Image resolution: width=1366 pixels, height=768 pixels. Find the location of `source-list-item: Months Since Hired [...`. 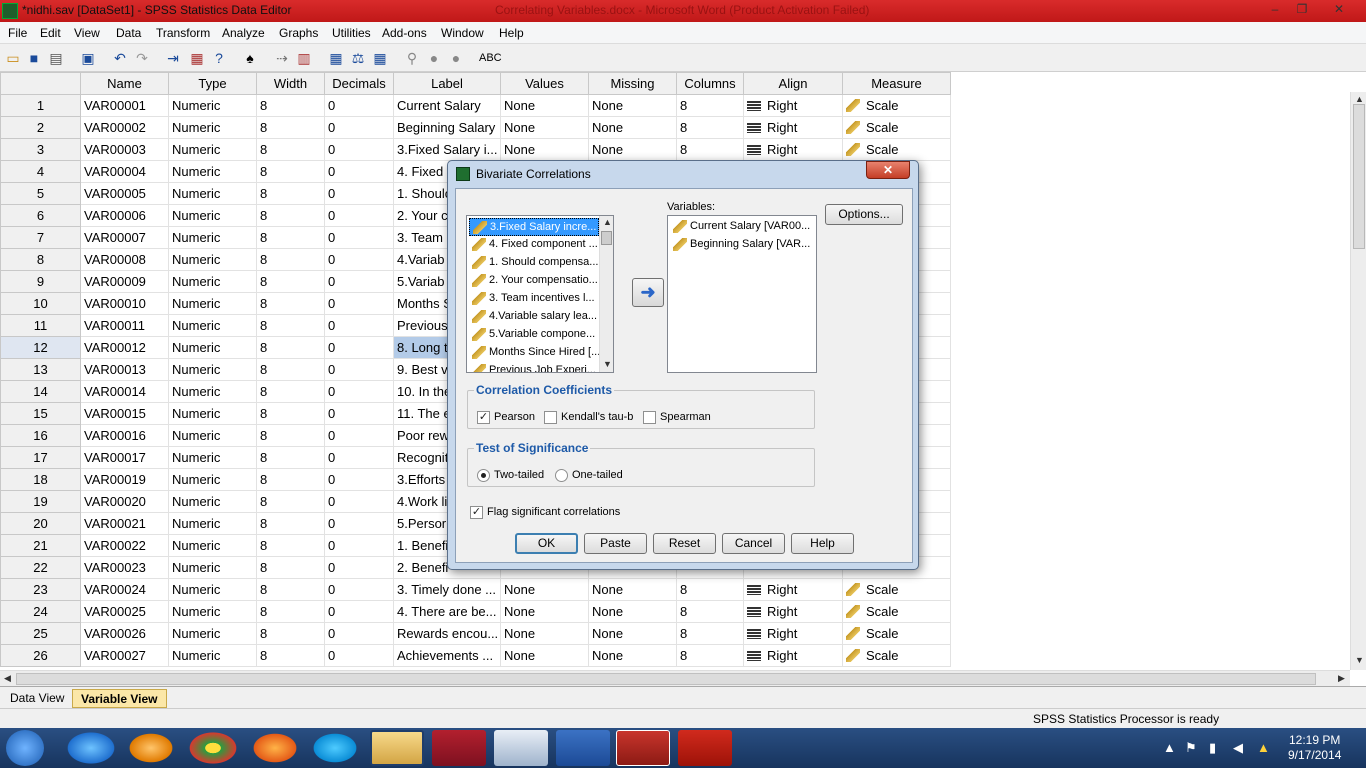

source-list-item: Months Since Hired [... is located at coordinates (534, 353).